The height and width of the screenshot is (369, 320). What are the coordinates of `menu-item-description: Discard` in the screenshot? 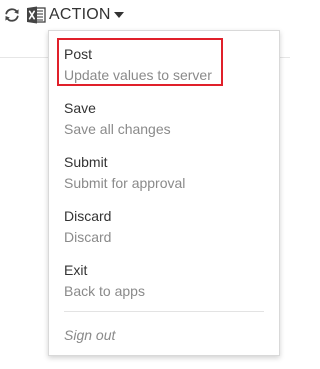 It's located at (88, 237).